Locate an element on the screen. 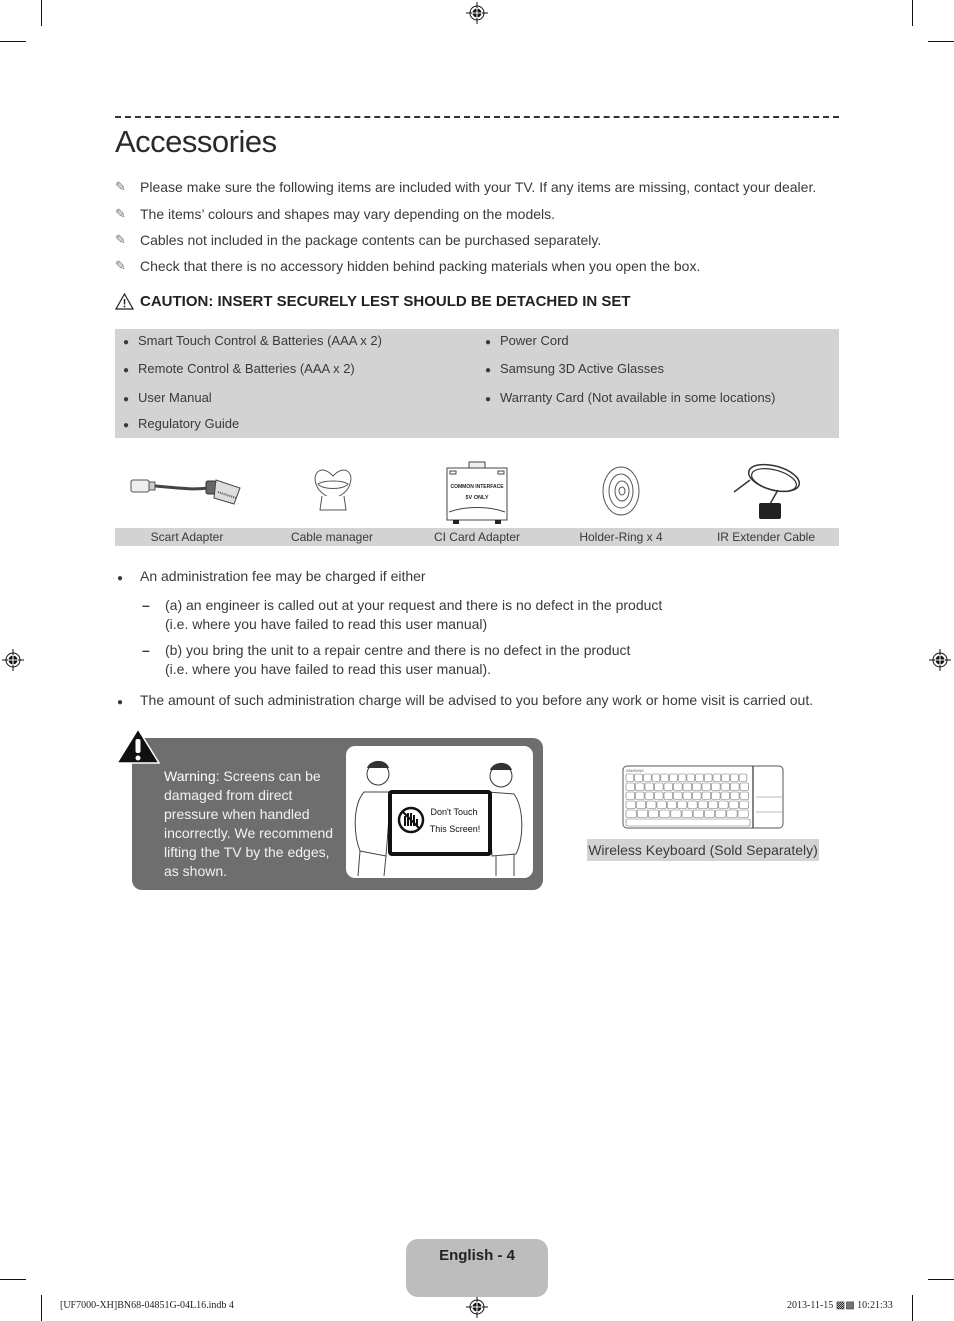  wireless-keyboard-icon: SAMSUNG is located at coordinates (703, 797).